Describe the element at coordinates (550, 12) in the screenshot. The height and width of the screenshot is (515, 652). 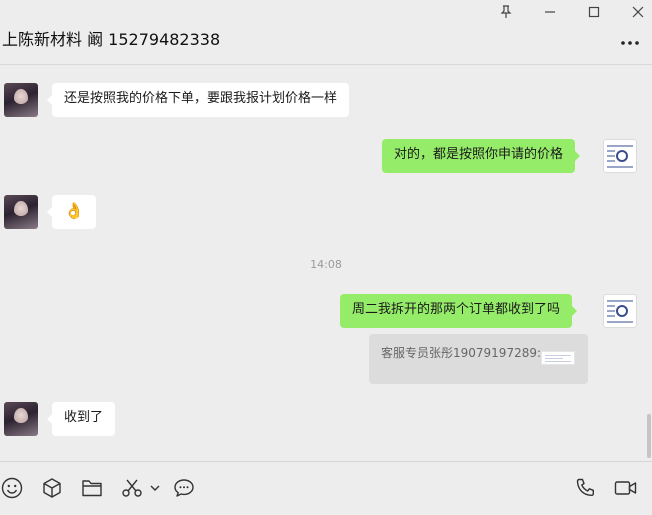
I see `minimize-icon` at that location.